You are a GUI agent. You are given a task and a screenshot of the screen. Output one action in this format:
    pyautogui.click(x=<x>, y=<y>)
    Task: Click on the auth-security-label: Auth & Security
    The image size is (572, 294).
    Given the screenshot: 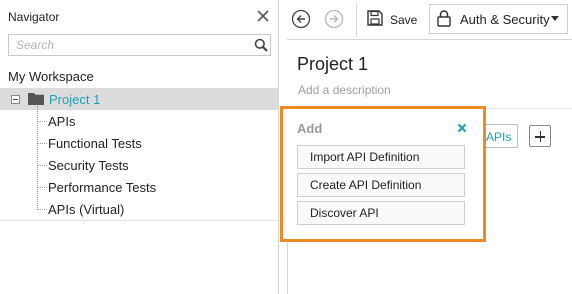 What is the action you would take?
    pyautogui.click(x=505, y=19)
    